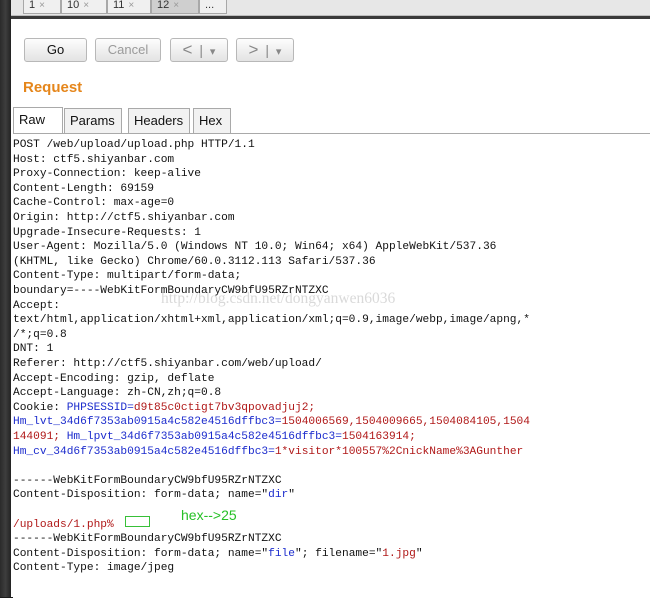  I want to click on line-segment: Content-Type: multipart/form-data;, so click(127, 276).